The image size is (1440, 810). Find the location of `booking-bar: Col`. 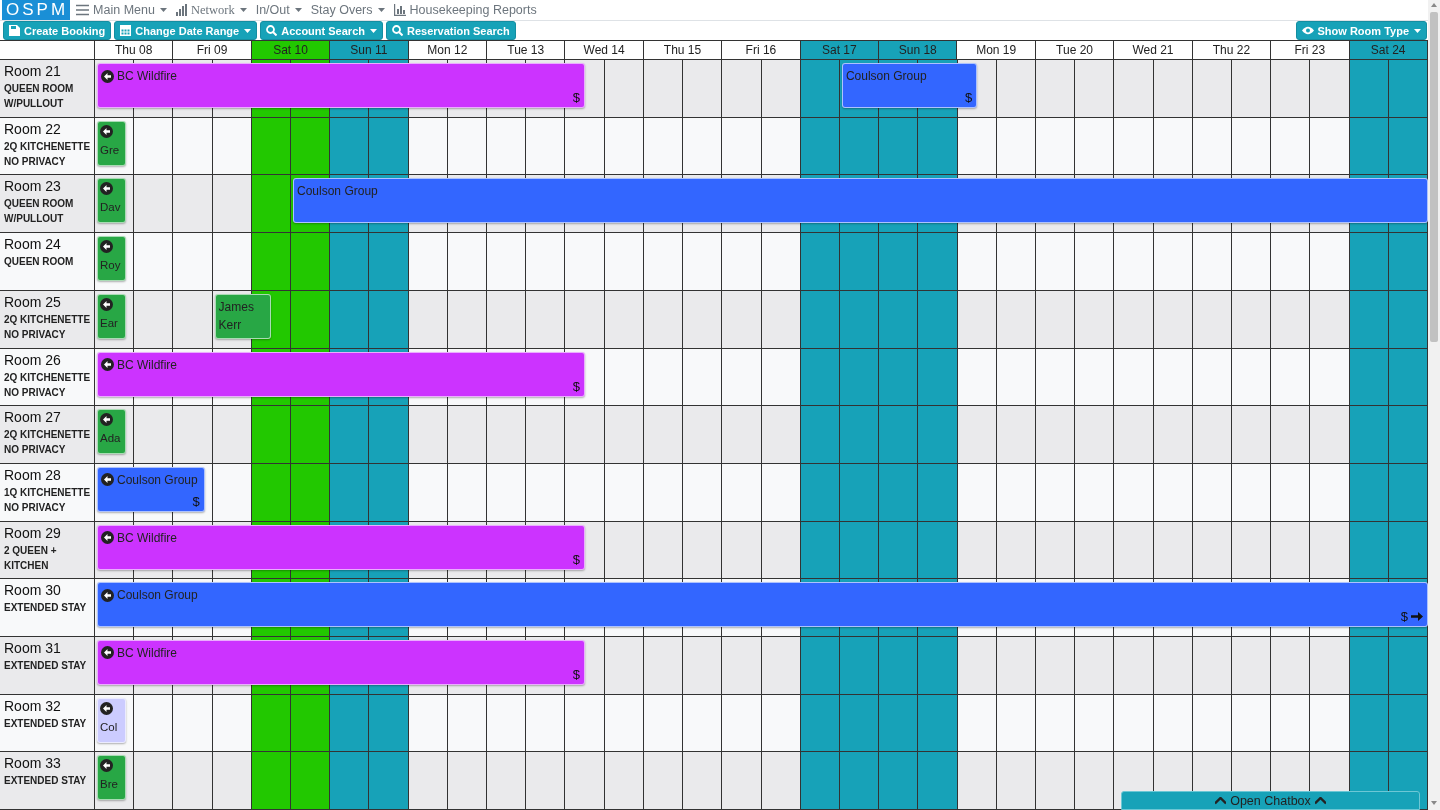

booking-bar: Col is located at coordinates (112, 720).